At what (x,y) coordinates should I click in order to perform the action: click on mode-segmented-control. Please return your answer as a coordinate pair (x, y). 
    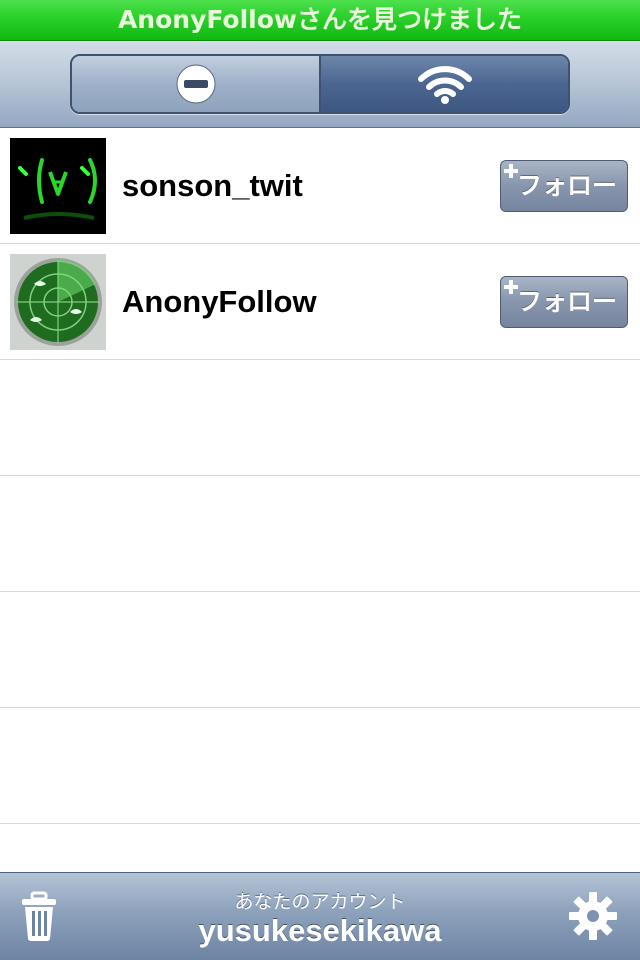
    Looking at the image, I should click on (320, 84).